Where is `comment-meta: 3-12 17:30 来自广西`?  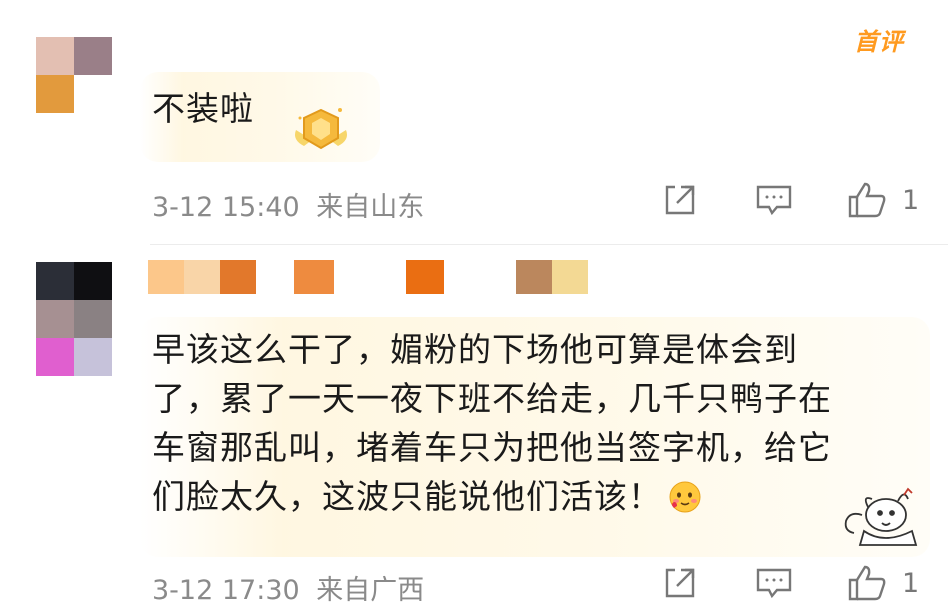 comment-meta: 3-12 17:30 来自广西 is located at coordinates (288, 587).